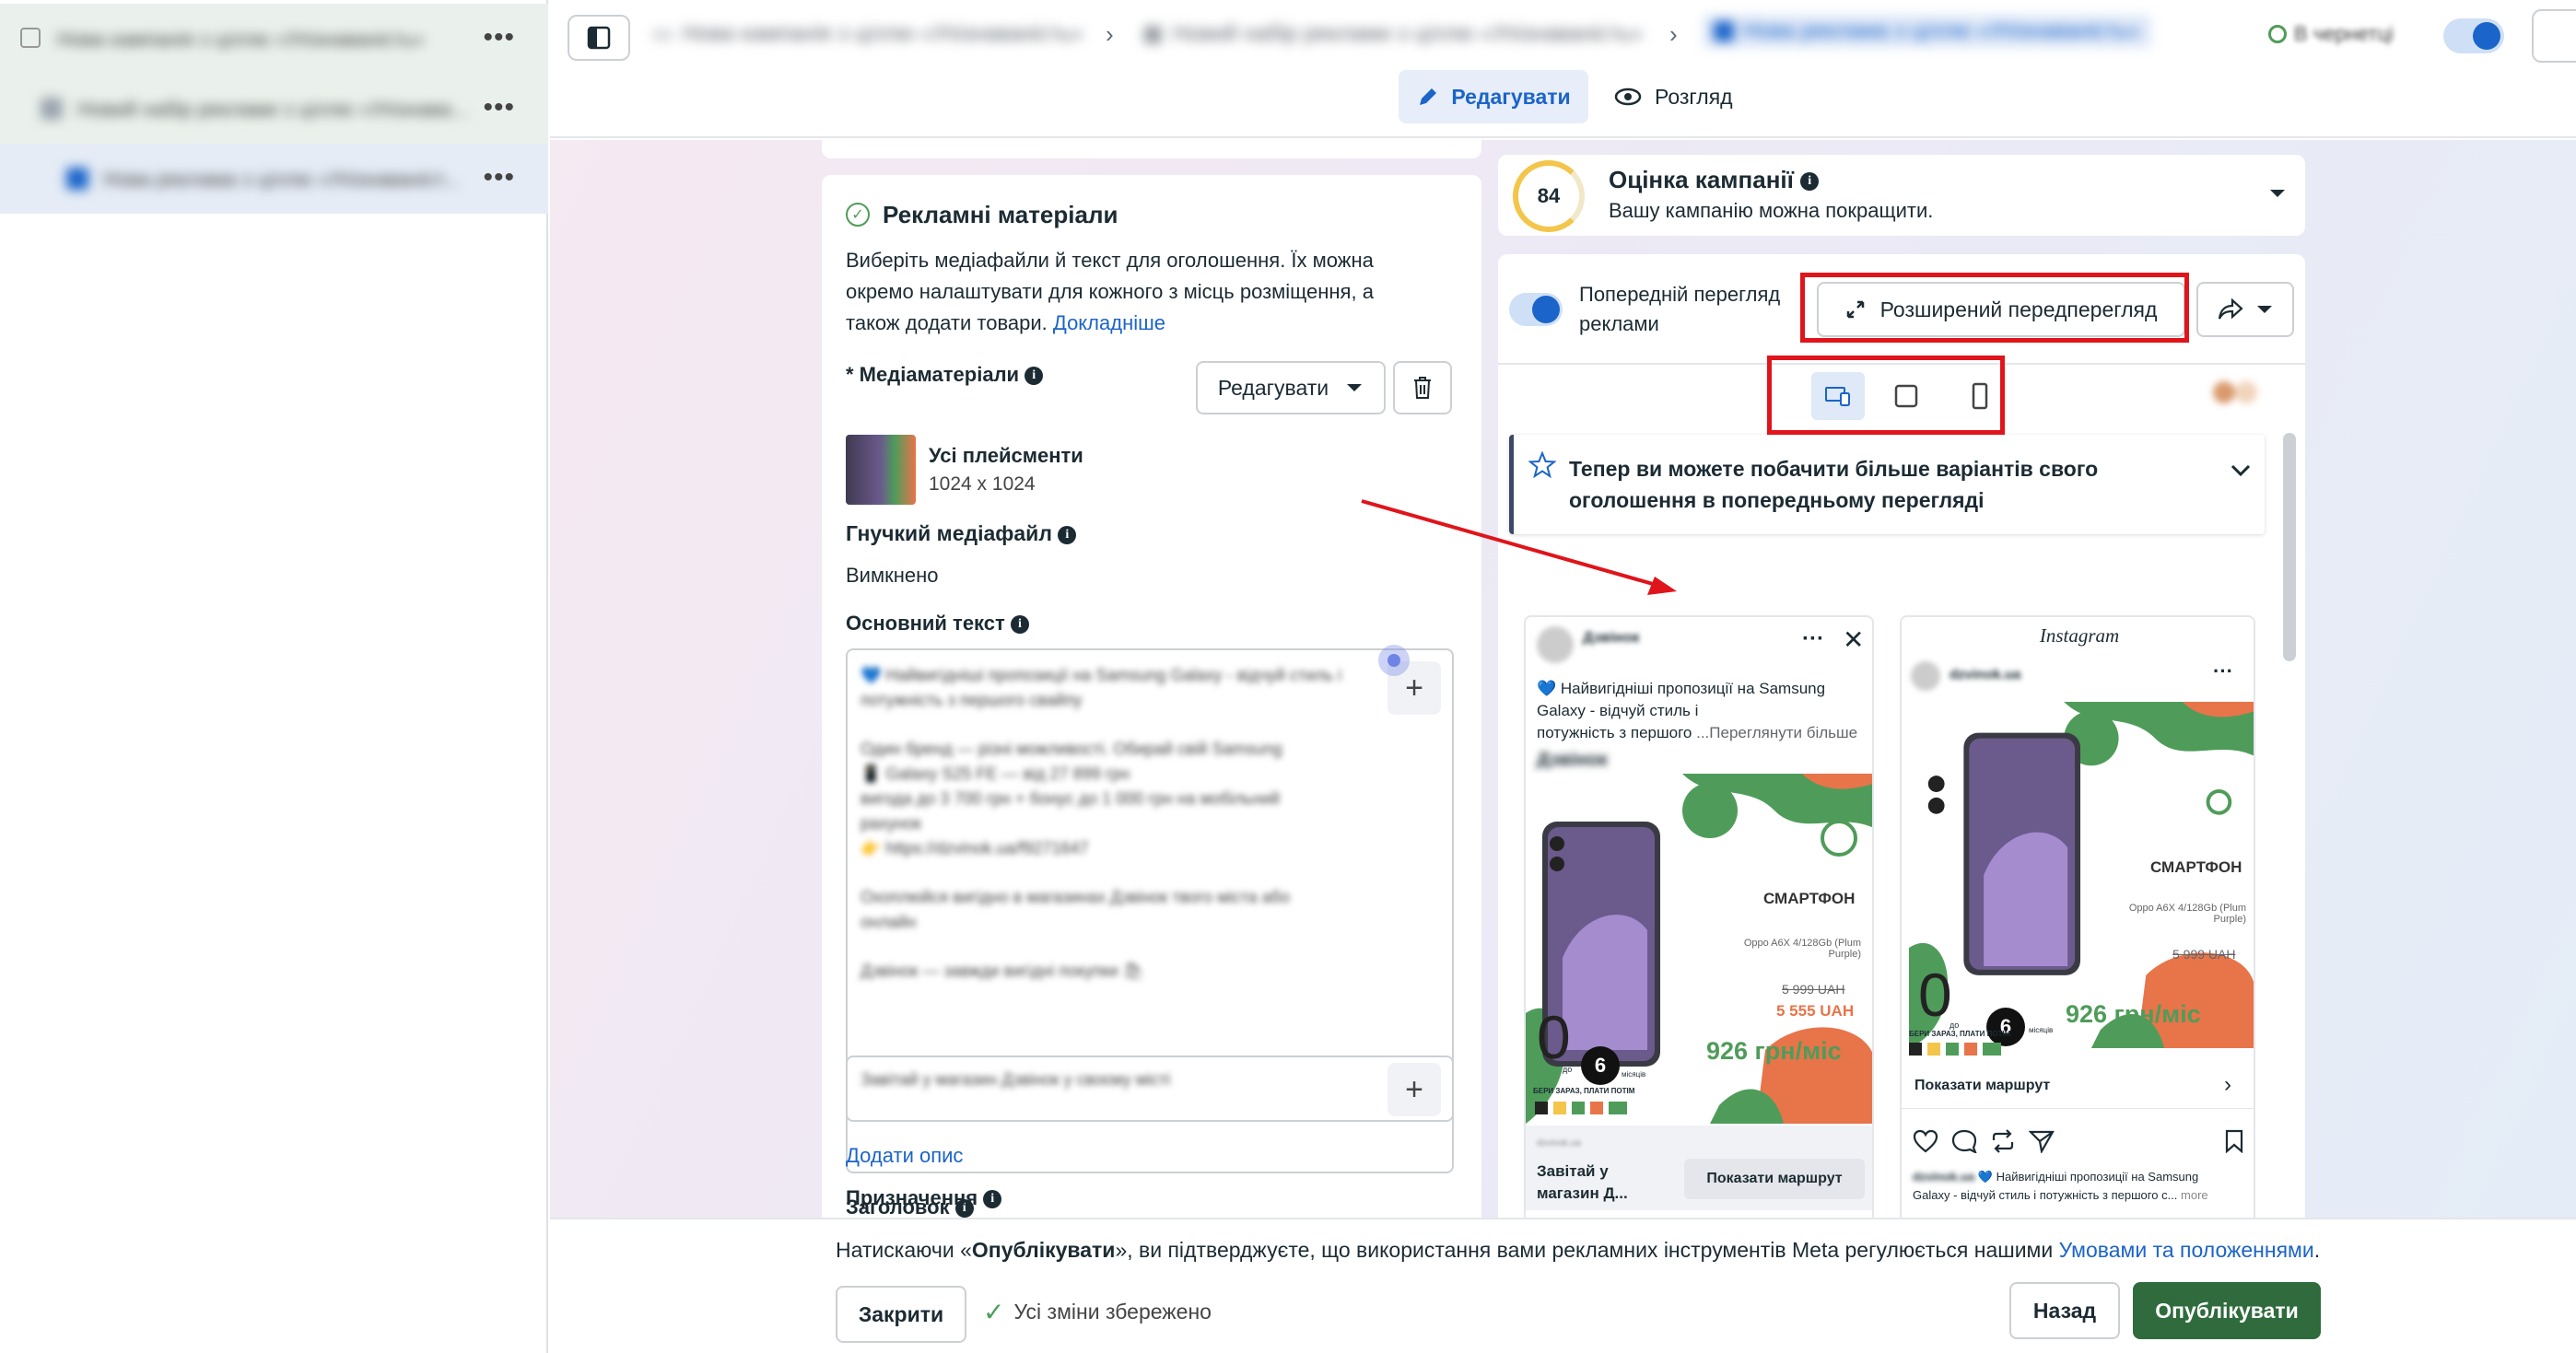 This screenshot has width=2576, height=1353. I want to click on terms-link: Умовами та положеннями, so click(2186, 1250).